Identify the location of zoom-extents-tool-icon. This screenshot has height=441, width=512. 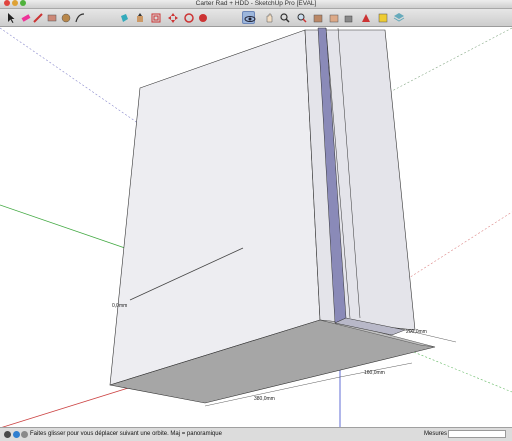
(301, 17).